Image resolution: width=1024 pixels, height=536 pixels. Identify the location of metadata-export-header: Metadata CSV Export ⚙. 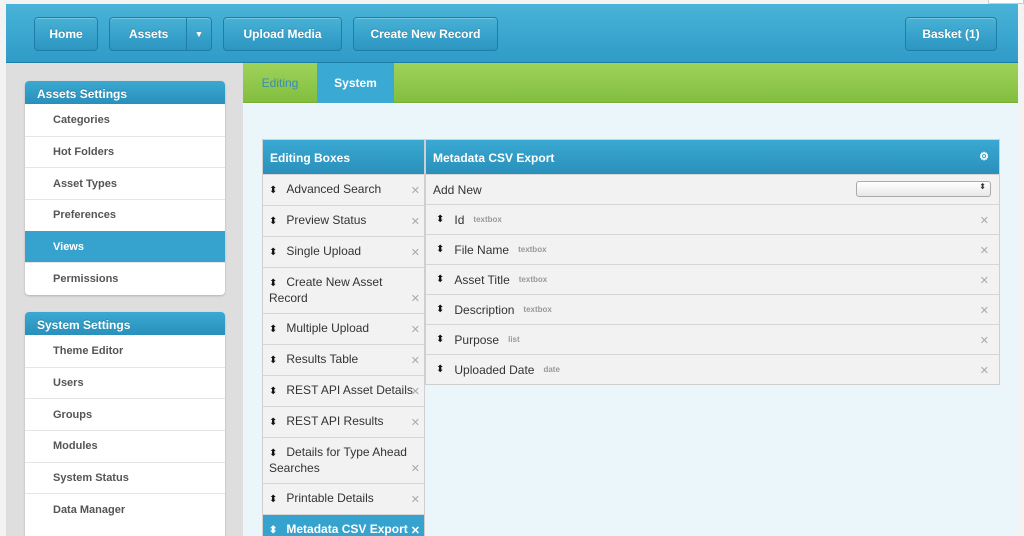
(712, 157).